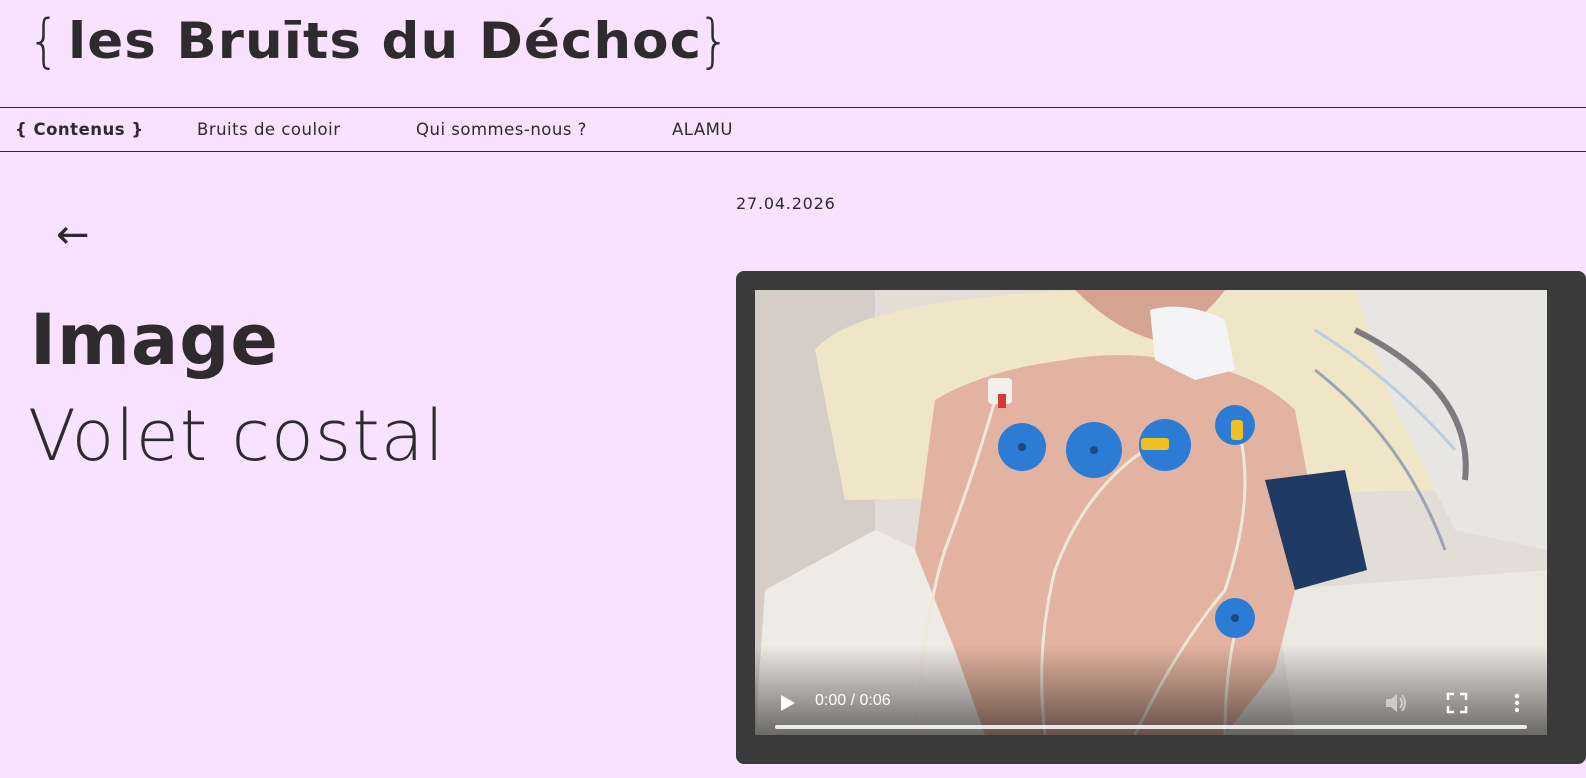  What do you see at coordinates (269, 129) in the screenshot?
I see `nav-item-bruits-de-couloir: Bruits de couloir` at bounding box center [269, 129].